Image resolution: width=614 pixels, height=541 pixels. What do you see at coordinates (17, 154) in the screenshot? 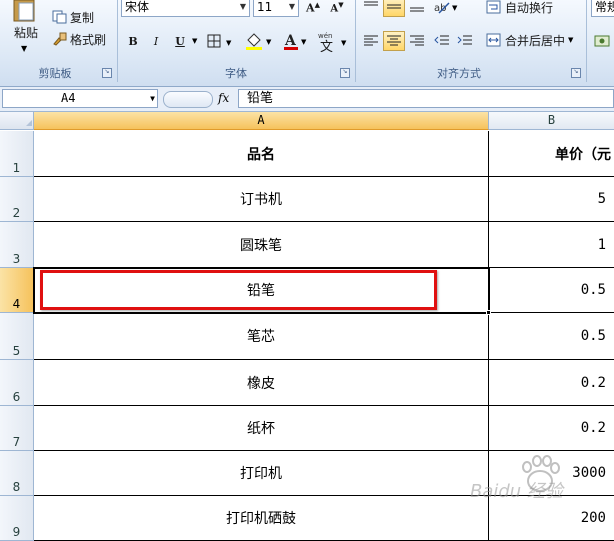
I see `row-header-1: 1` at bounding box center [17, 154].